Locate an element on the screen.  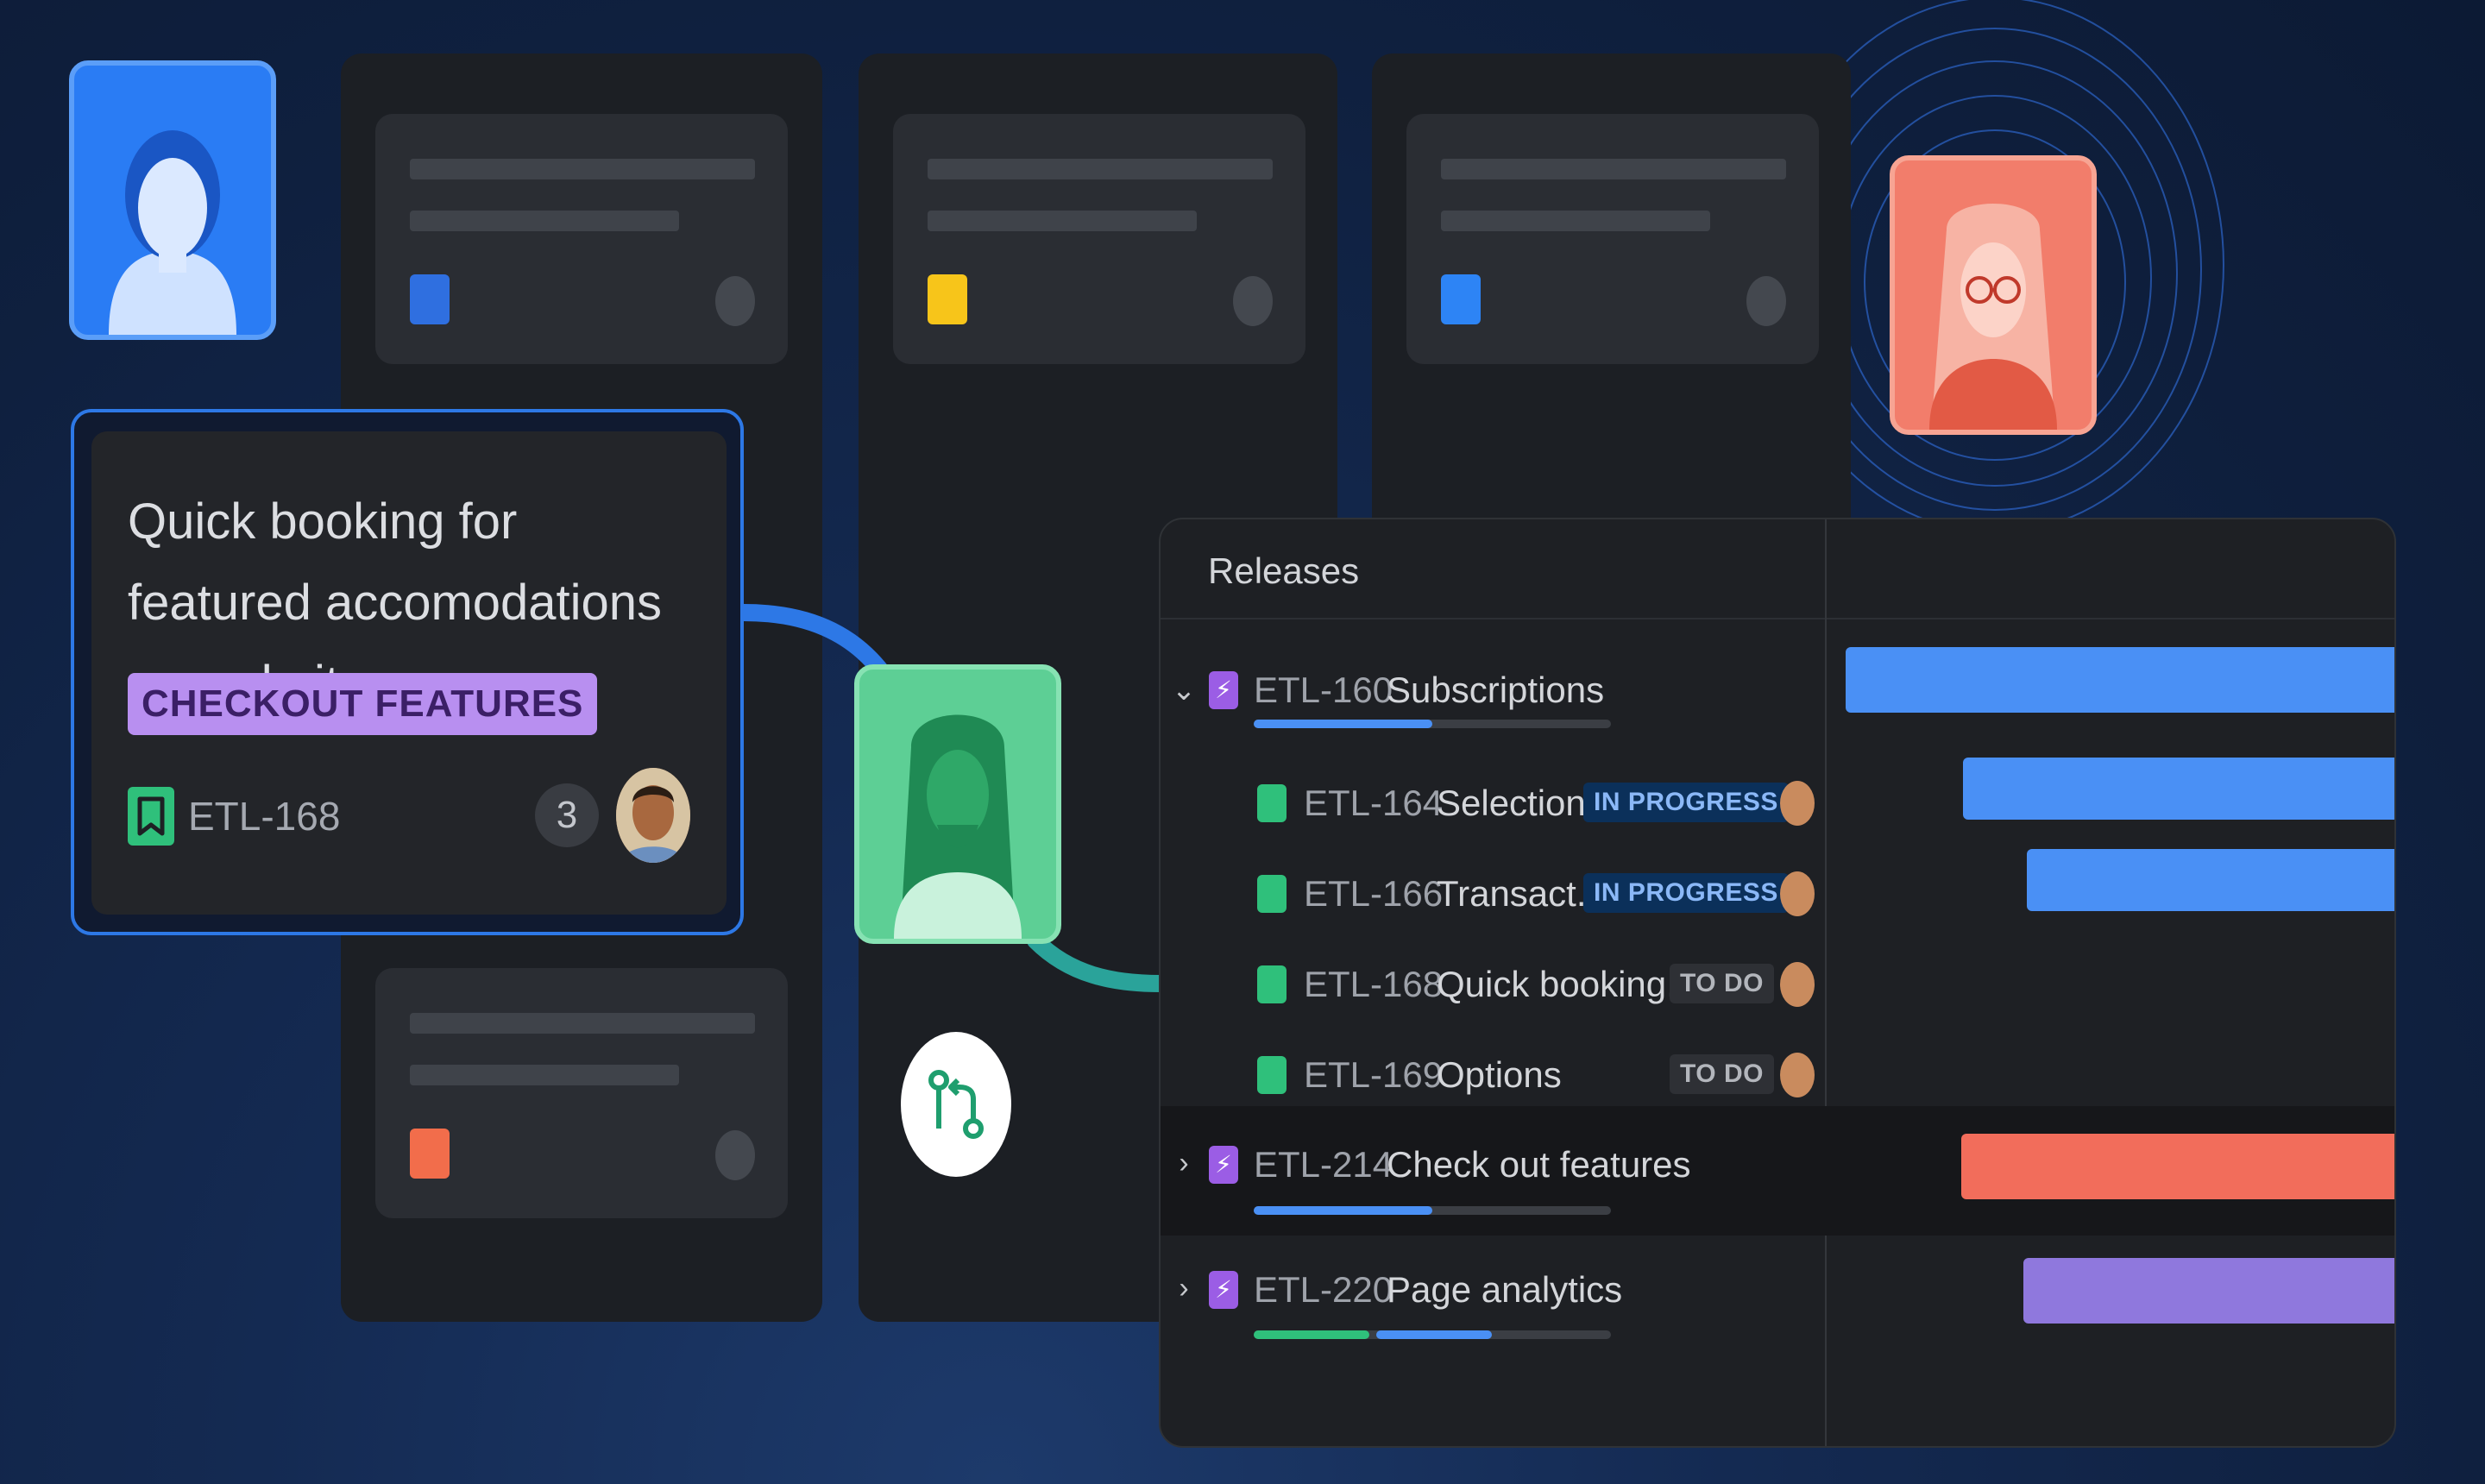
release-row-story: ETL-169 Options TO DO is located at coordinates (1493, 1076).